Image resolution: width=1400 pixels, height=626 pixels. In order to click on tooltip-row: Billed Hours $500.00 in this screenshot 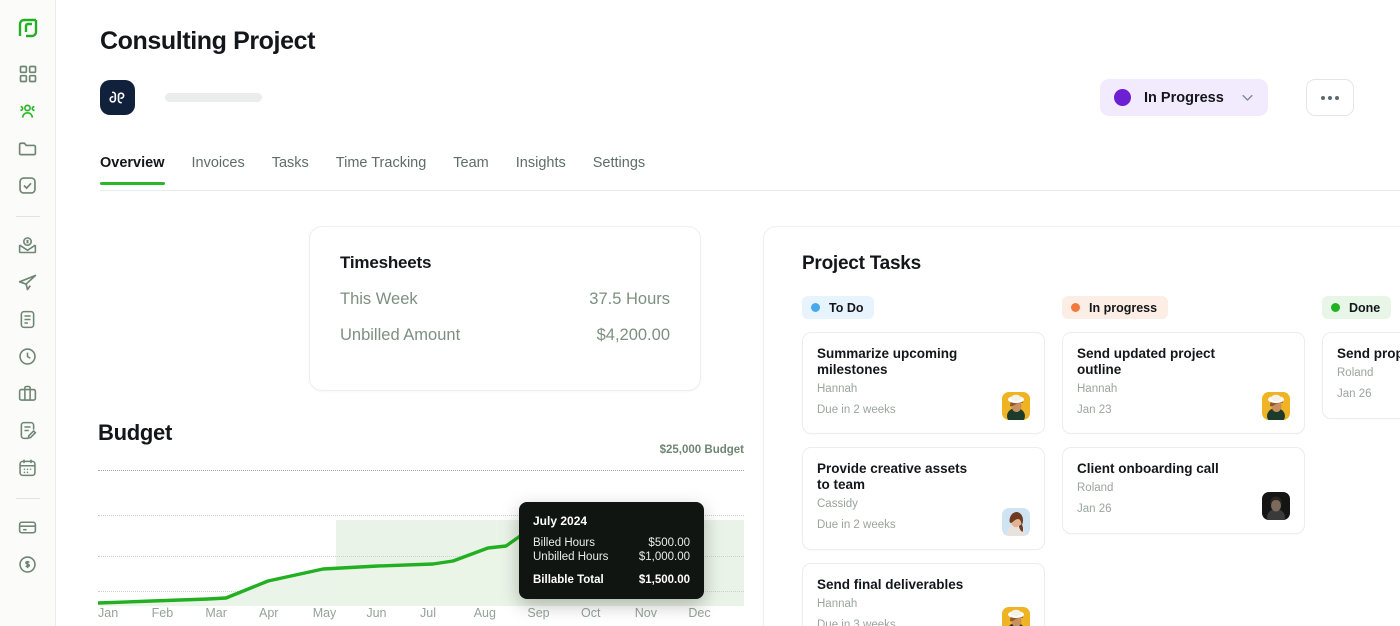, I will do `click(611, 543)`.